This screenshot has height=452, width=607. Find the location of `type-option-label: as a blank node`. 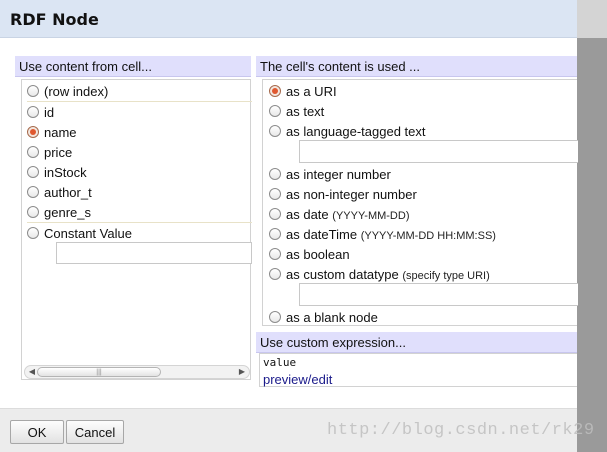

type-option-label: as a blank node is located at coordinates (332, 317).